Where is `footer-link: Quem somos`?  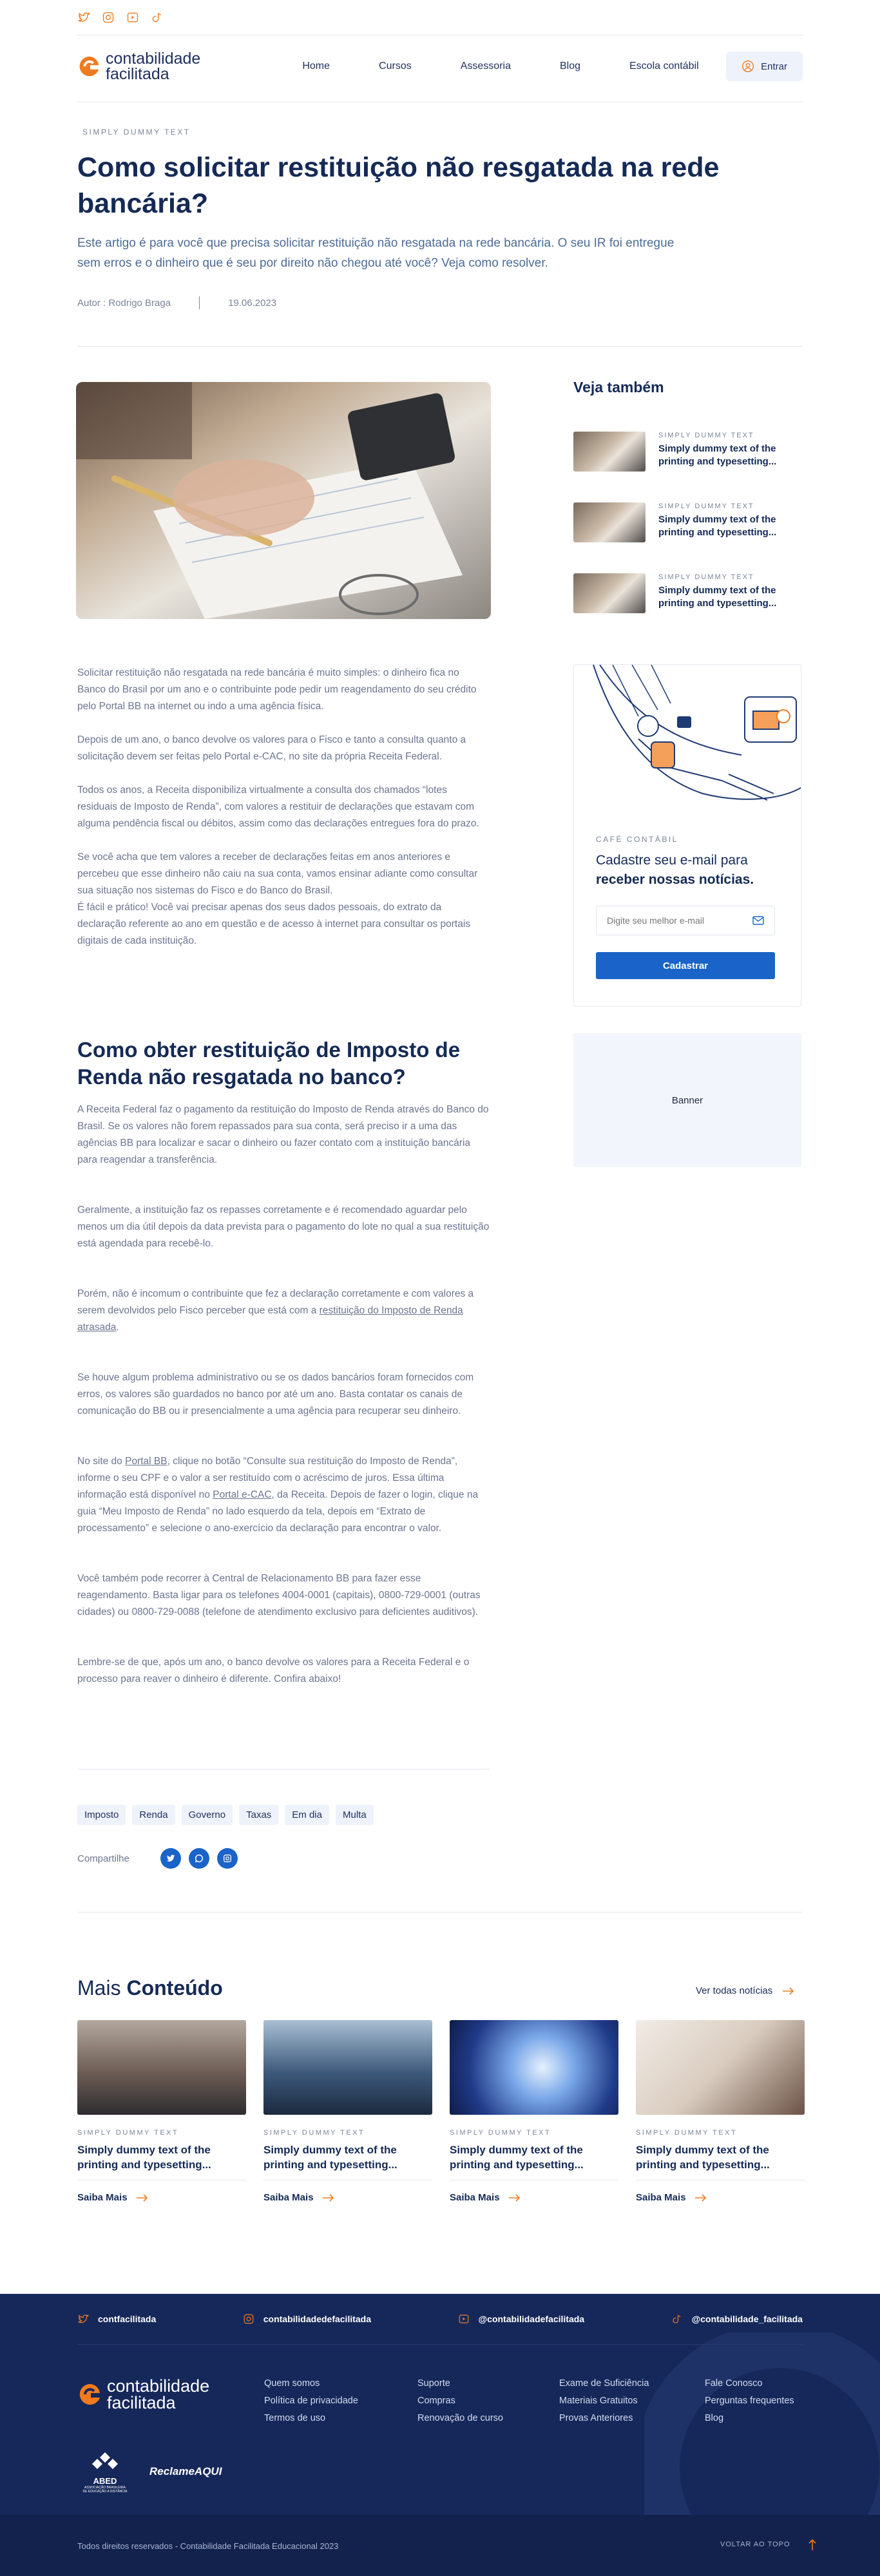 footer-link: Quem somos is located at coordinates (311, 2383).